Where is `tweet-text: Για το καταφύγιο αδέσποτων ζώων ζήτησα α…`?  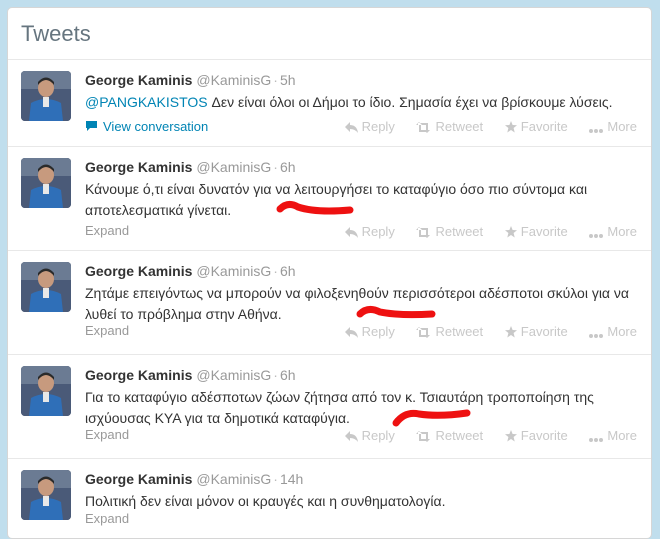 tweet-text: Για το καταφύγιο αδέσποτων ζώων ζήτησα α… is located at coordinates (339, 407).